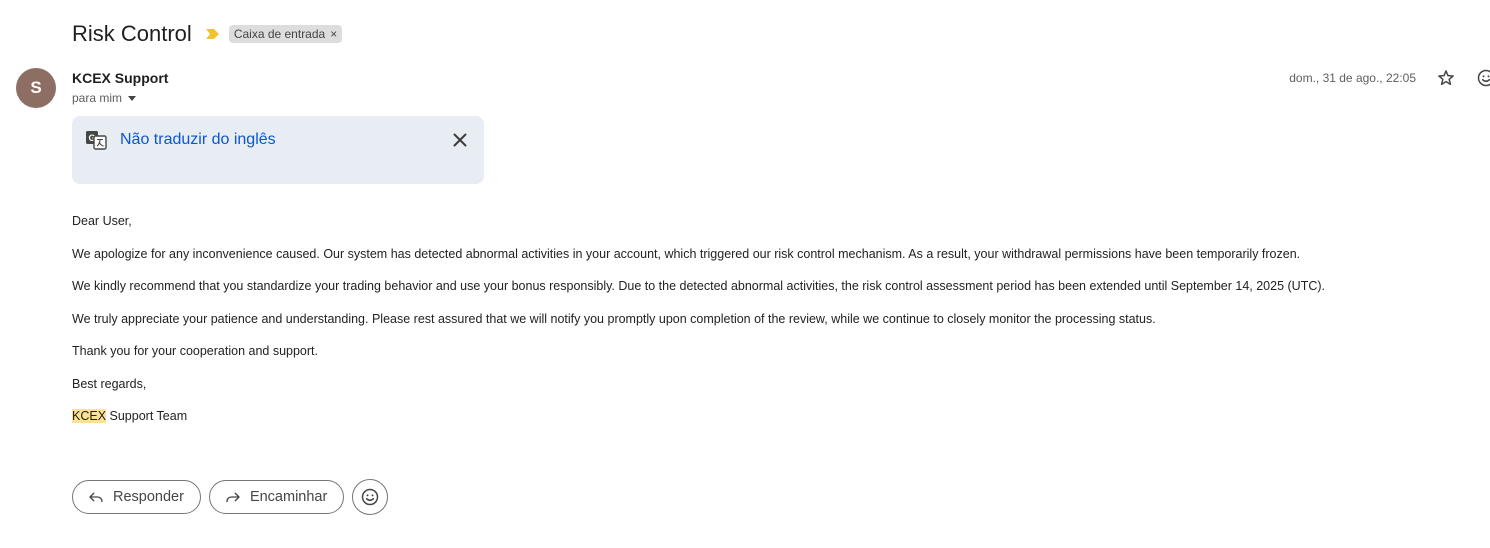 The height and width of the screenshot is (548, 1490). I want to click on recipient-details-toggle: para mim, so click(104, 98).